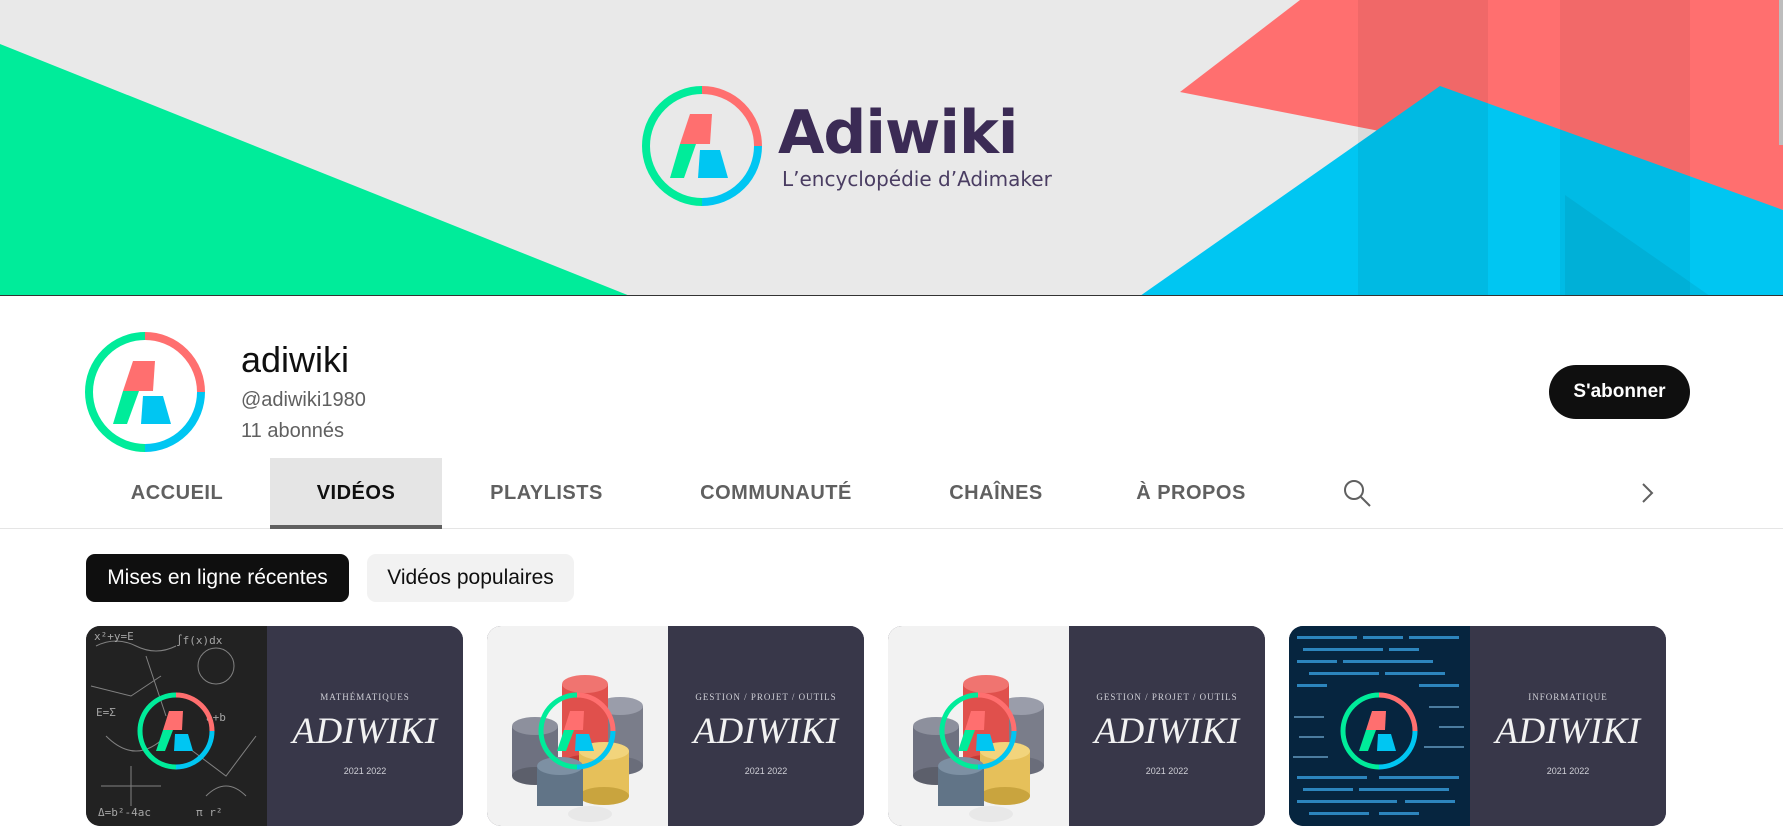  I want to click on svg-text: Δ=b²-4ac, so click(124, 812).